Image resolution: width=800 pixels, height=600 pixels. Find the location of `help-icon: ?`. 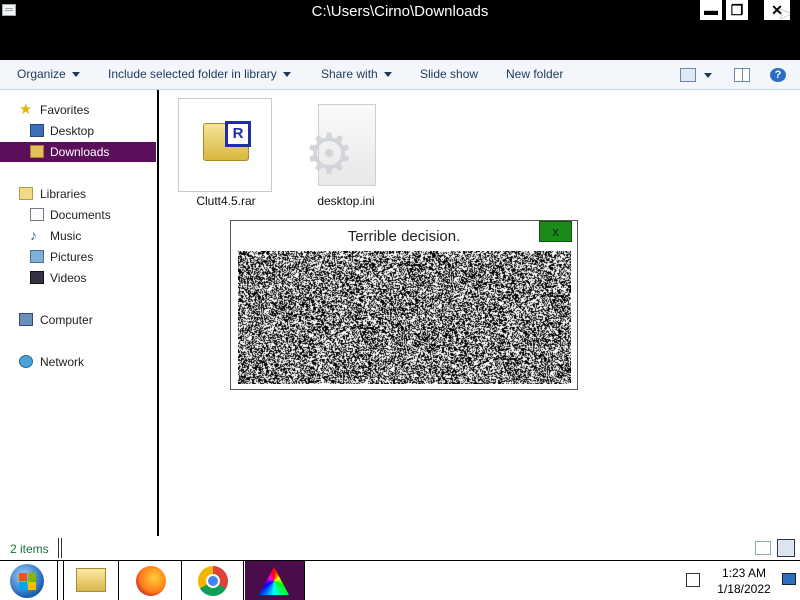

help-icon: ? is located at coordinates (778, 75).